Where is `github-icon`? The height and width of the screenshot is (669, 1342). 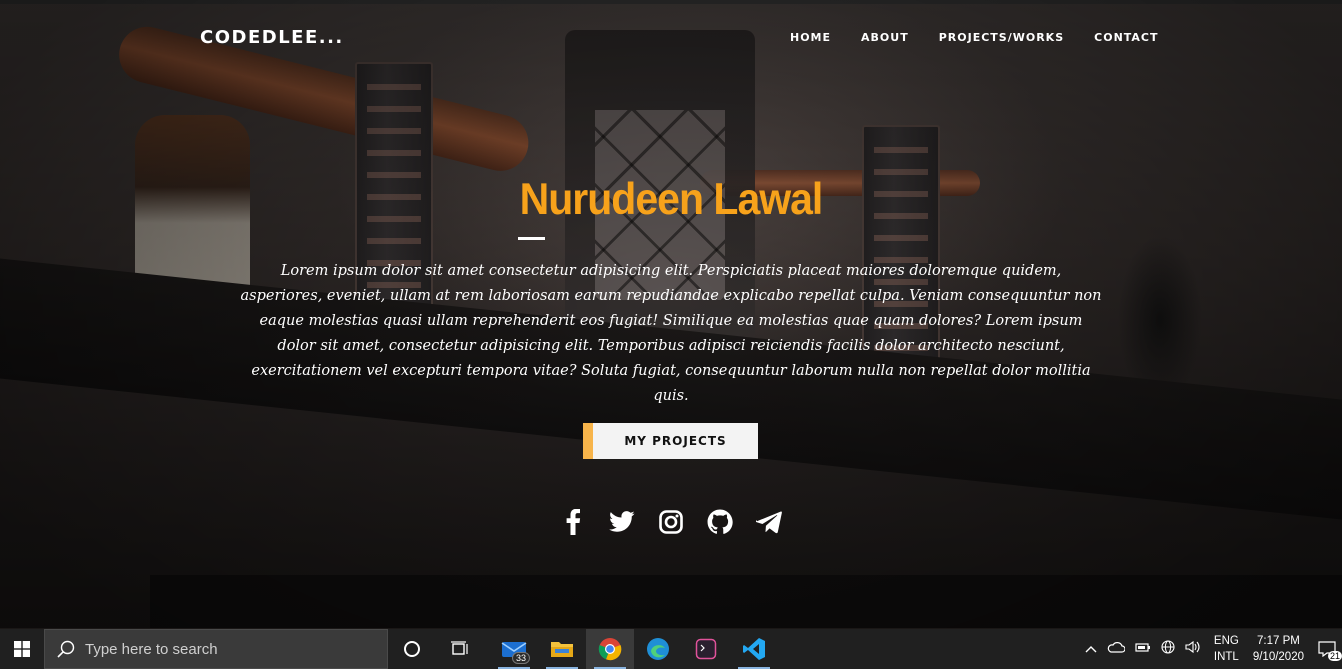
github-icon is located at coordinates (720, 522).